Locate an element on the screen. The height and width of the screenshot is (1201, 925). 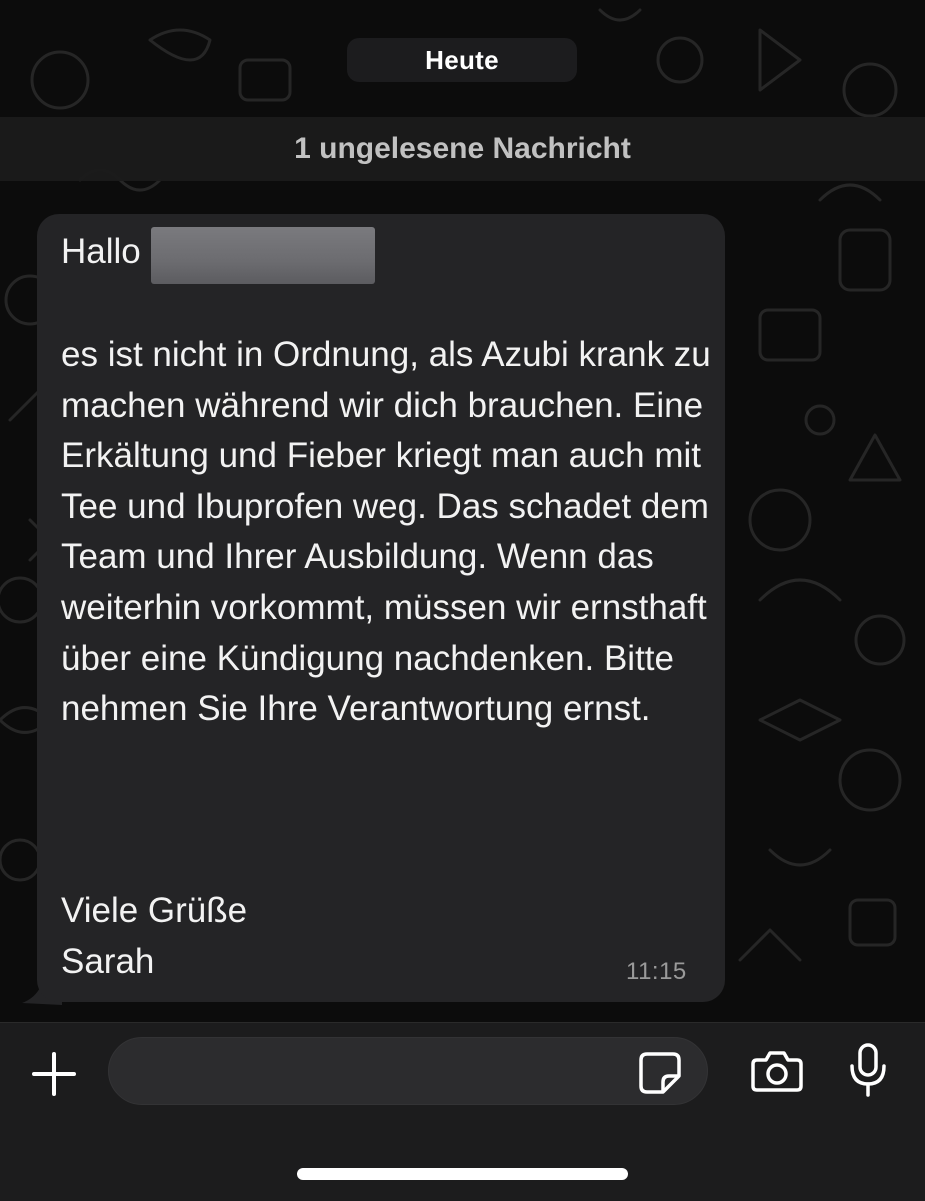
message-greeting: Hallo is located at coordinates (101, 251).